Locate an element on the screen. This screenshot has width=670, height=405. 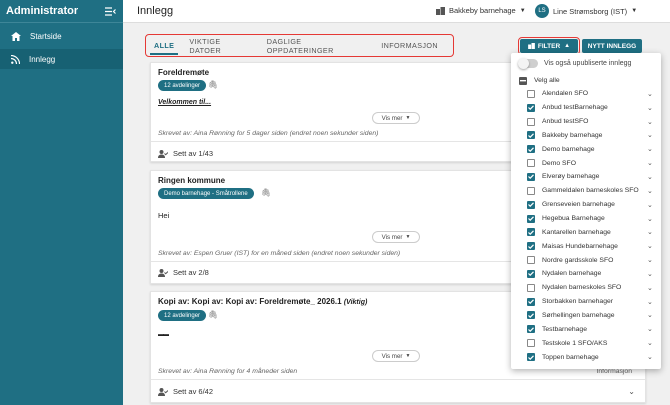
filter-option: Testbarnehage ⌄ is located at coordinates (592, 329).